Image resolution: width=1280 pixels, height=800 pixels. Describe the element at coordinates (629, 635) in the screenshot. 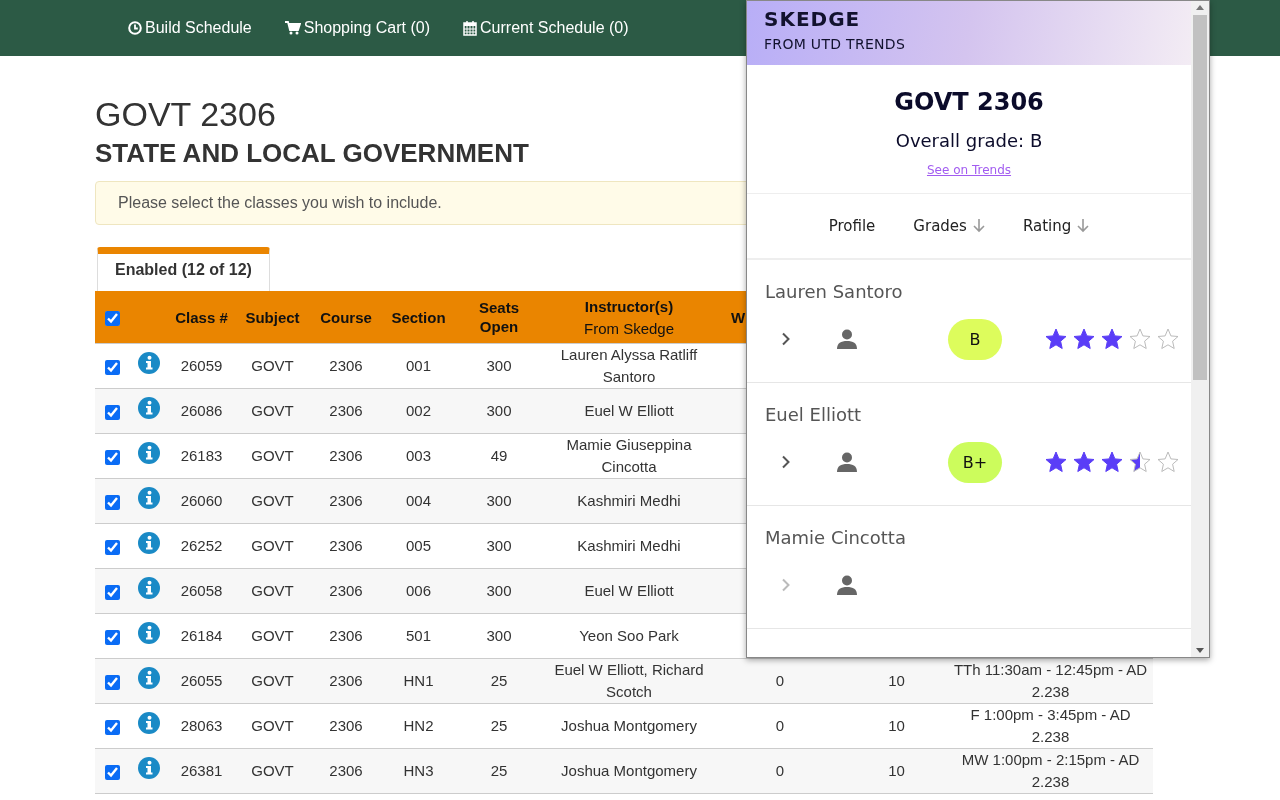

I see `table-cell: Yeon Soo Park` at that location.